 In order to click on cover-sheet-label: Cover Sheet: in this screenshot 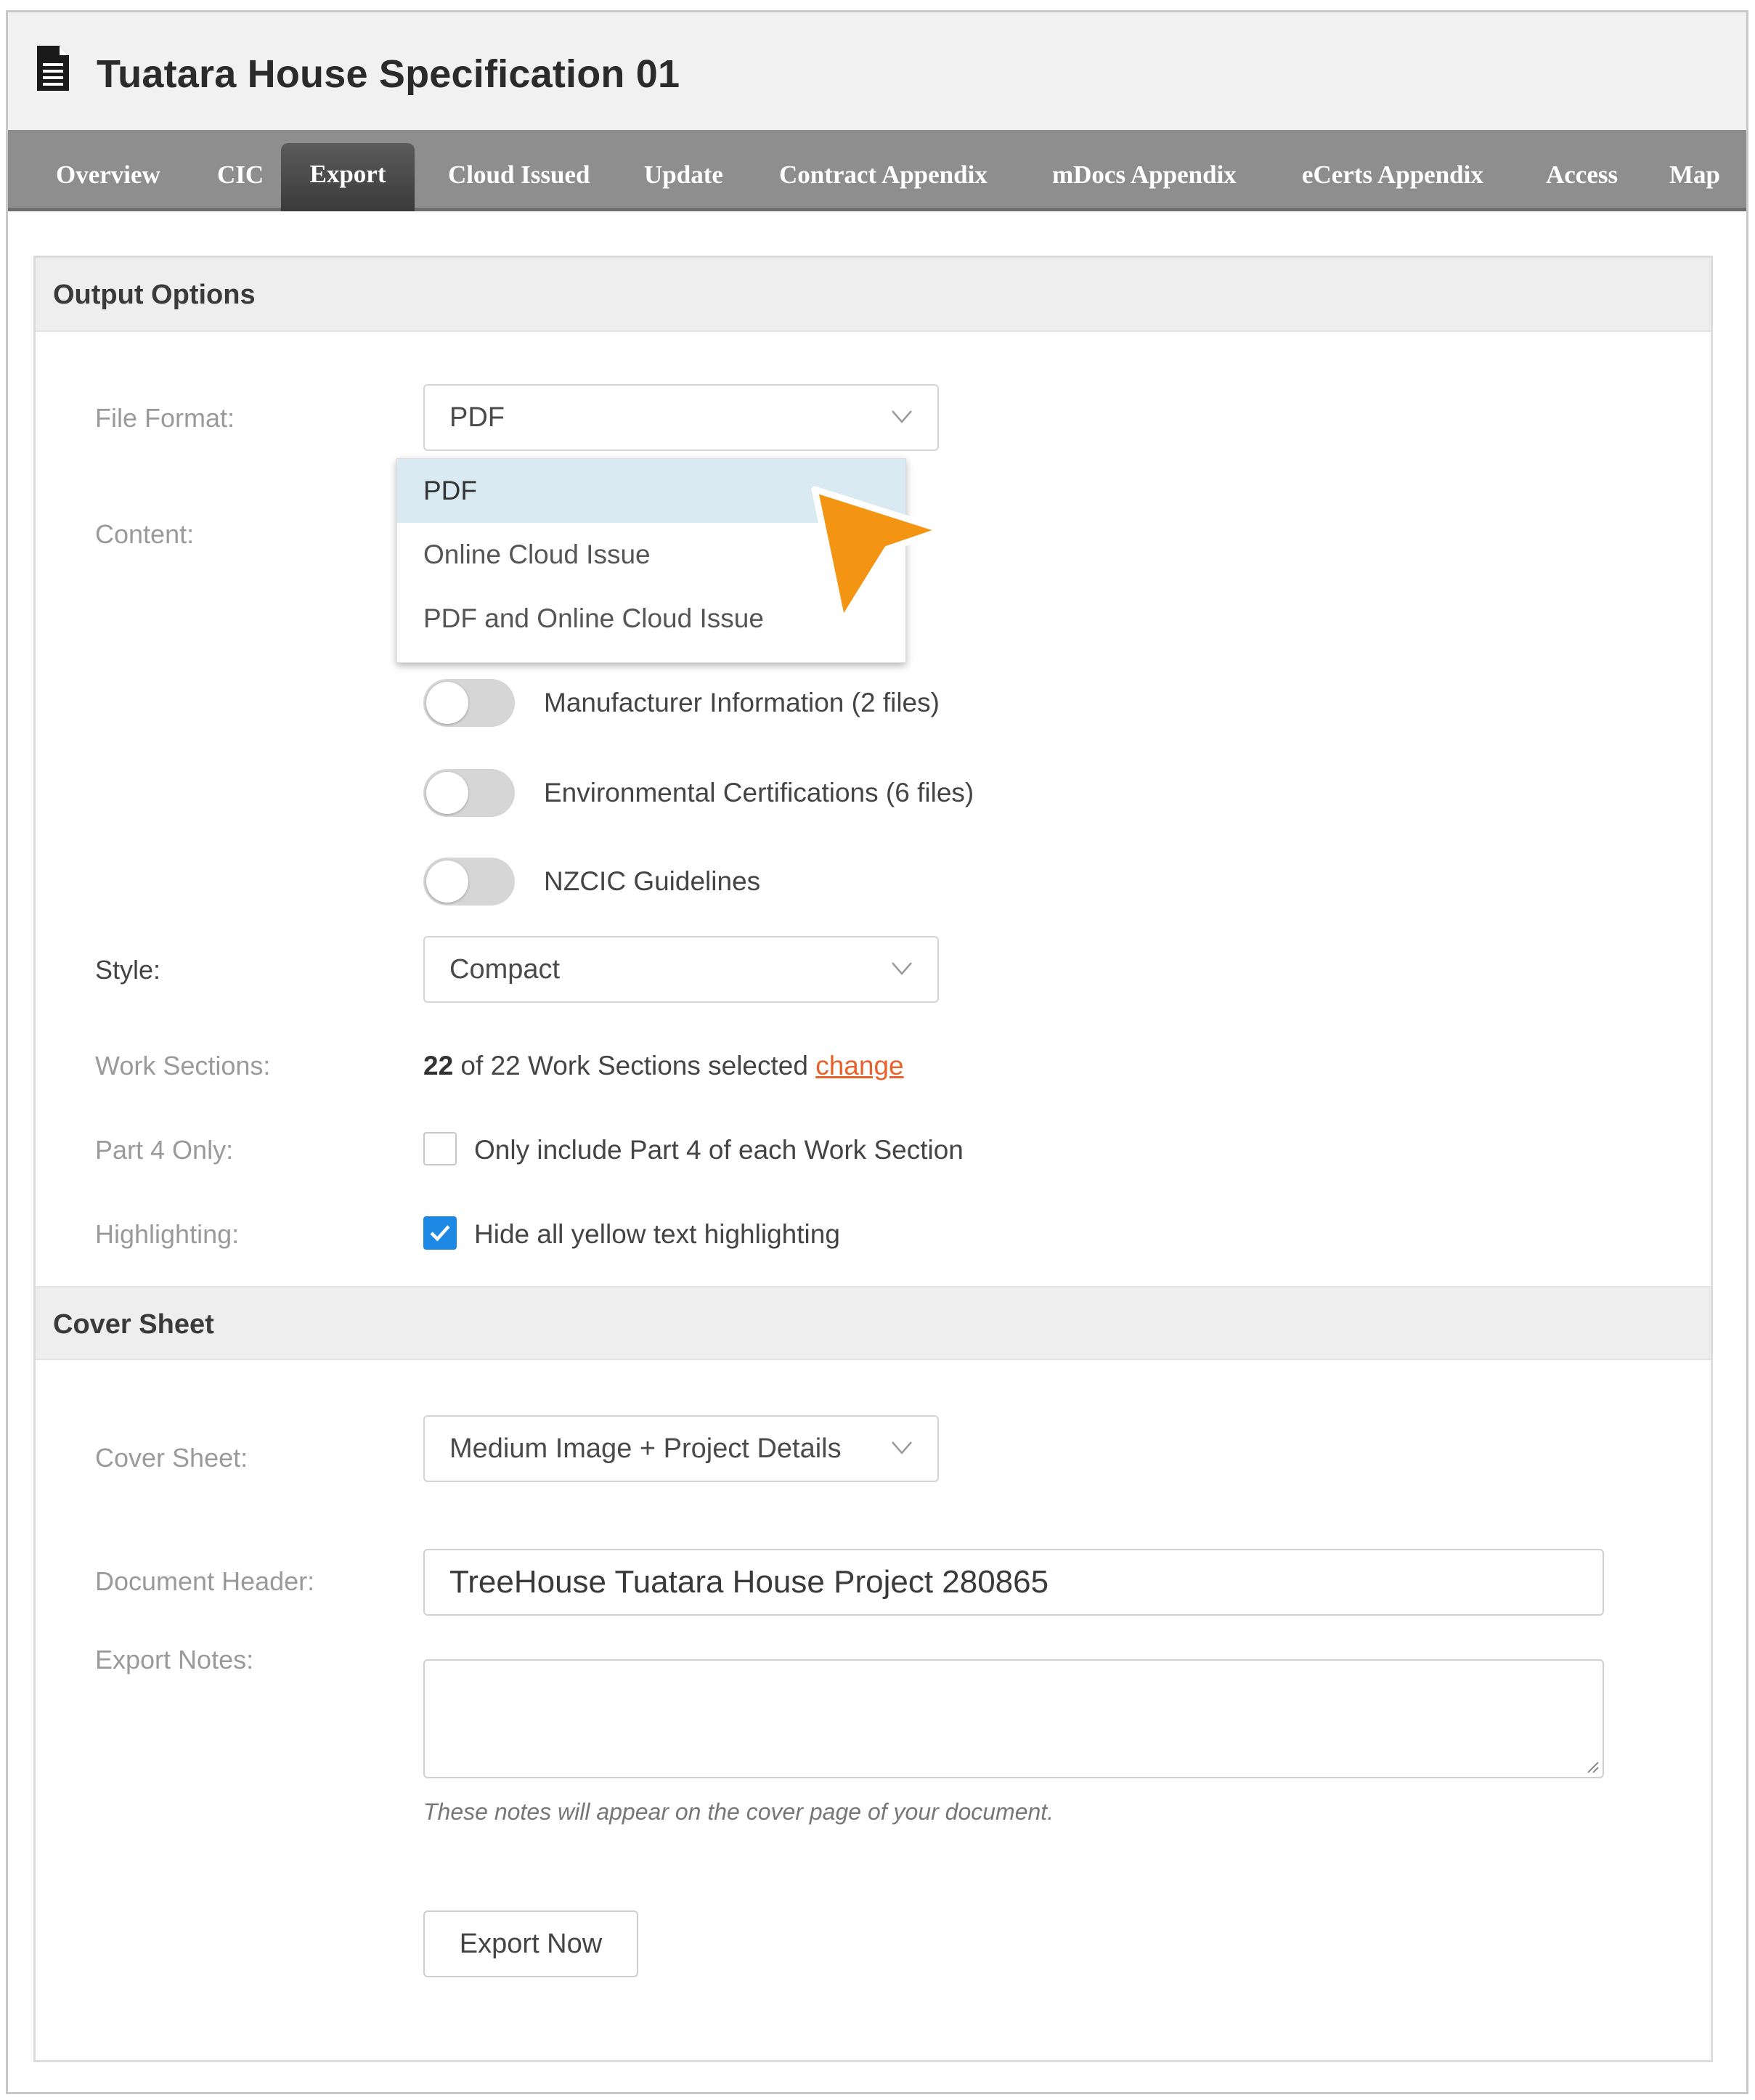, I will do `click(171, 1458)`.